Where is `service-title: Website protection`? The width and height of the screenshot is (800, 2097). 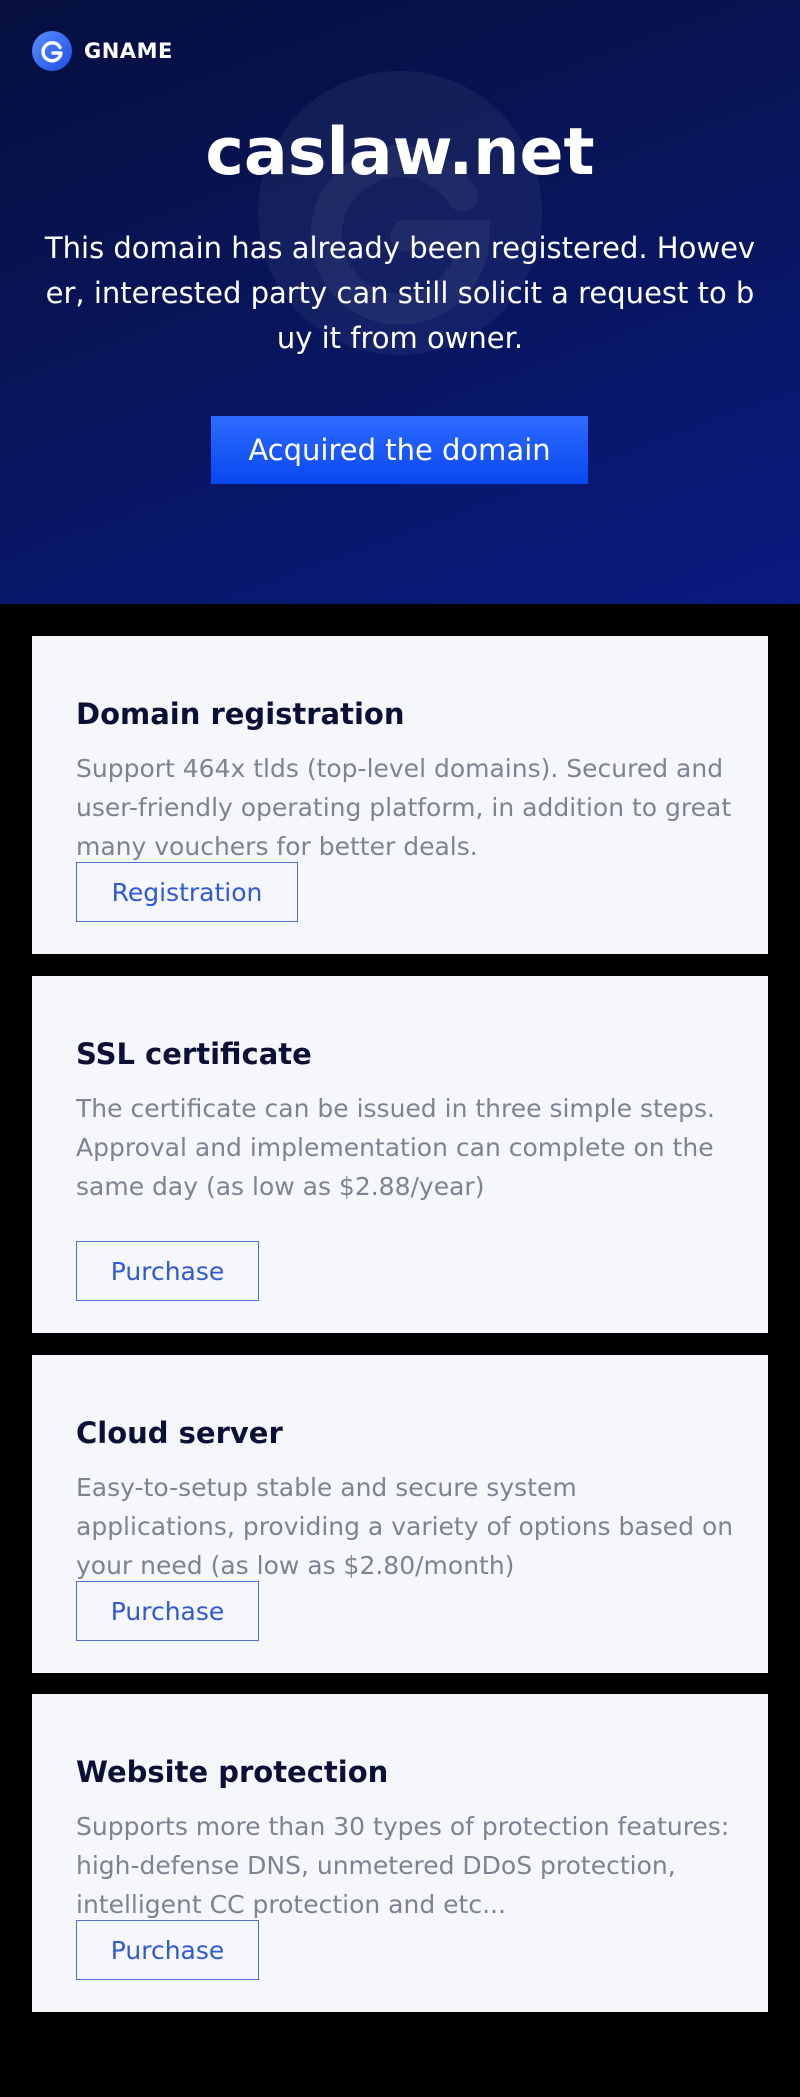
service-title: Website protection is located at coordinates (232, 1772).